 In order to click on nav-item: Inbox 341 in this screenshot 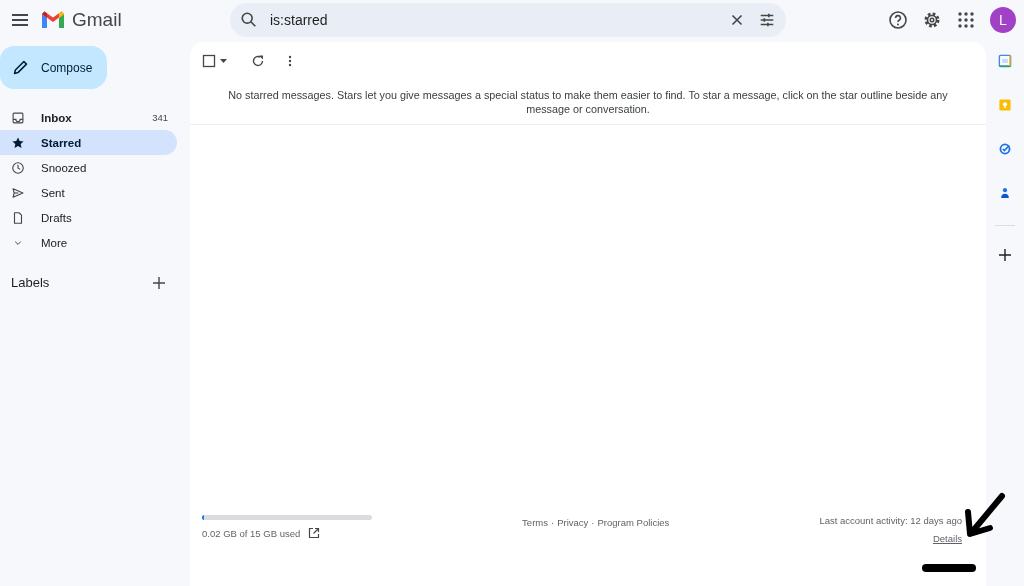, I will do `click(88, 117)`.